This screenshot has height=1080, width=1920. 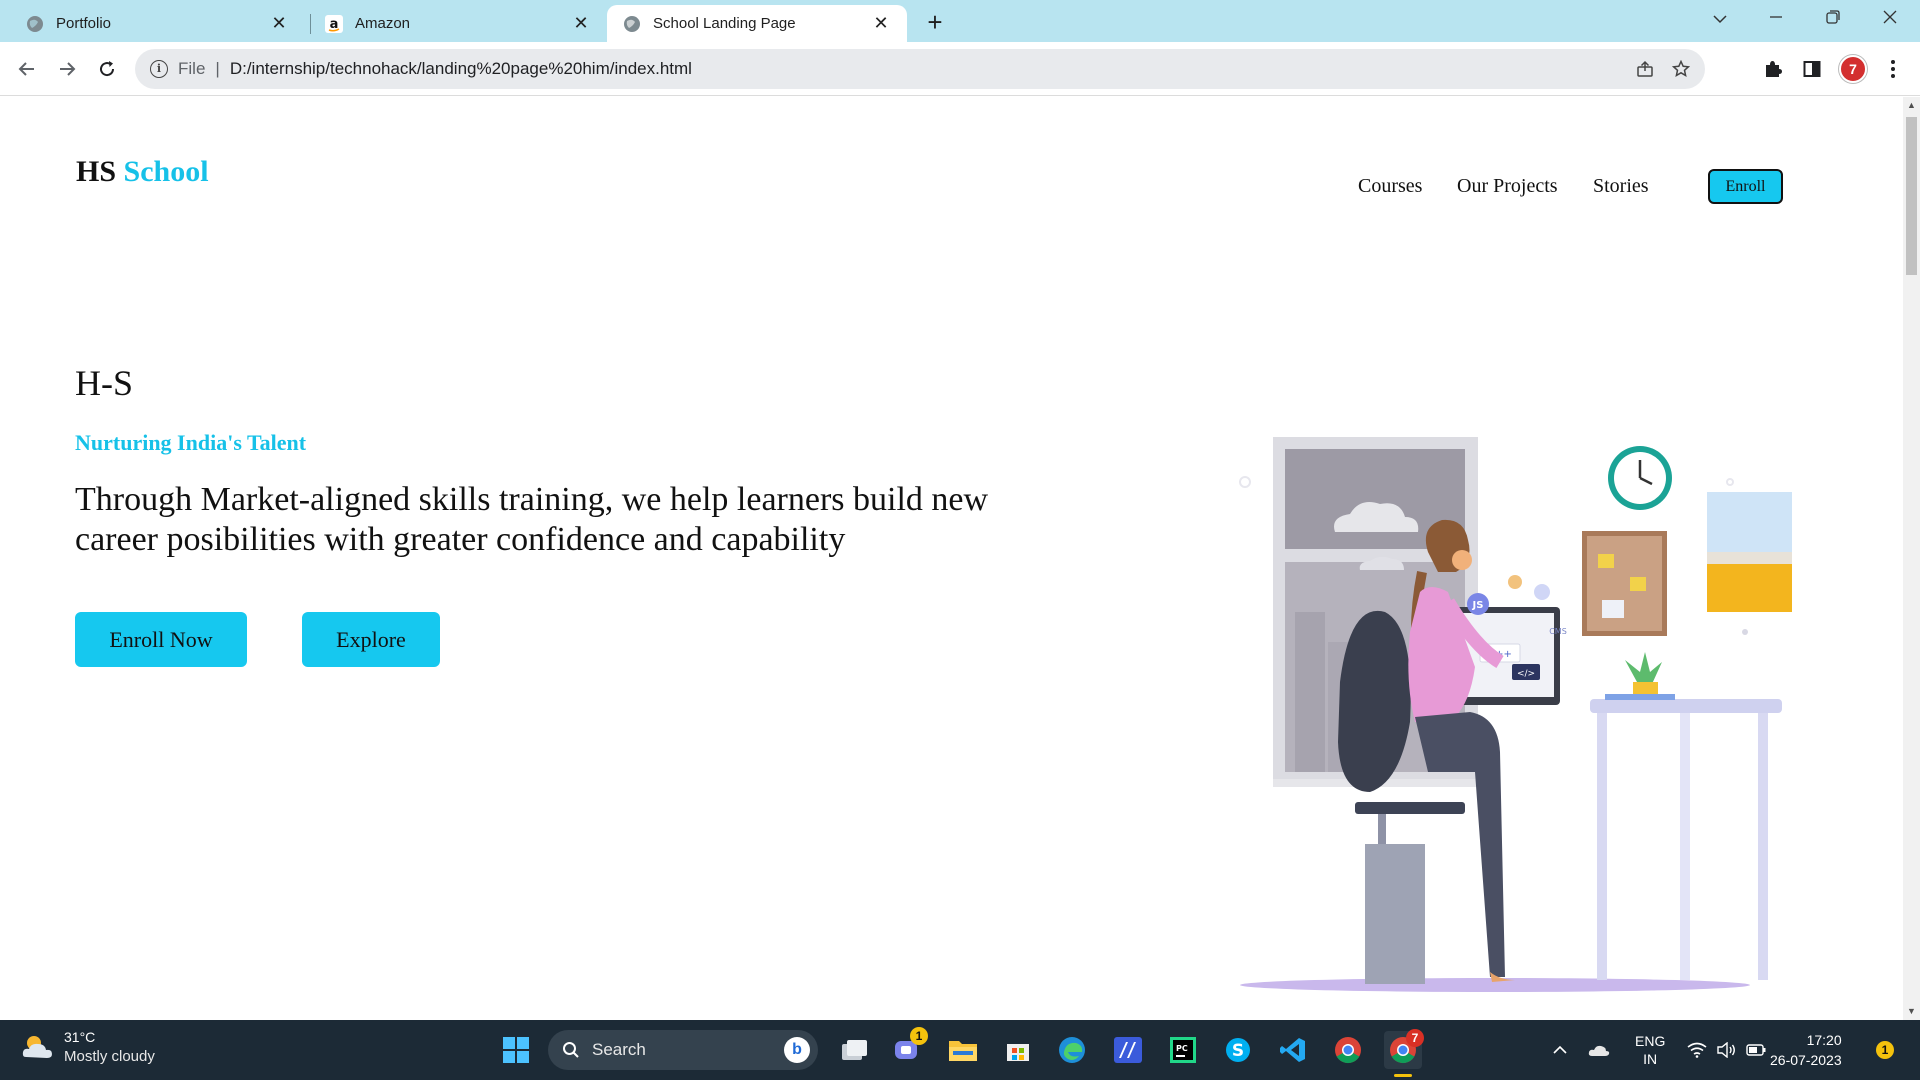 What do you see at coordinates (1650, 1050) in the screenshot?
I see `language-indicator: ENG IN` at bounding box center [1650, 1050].